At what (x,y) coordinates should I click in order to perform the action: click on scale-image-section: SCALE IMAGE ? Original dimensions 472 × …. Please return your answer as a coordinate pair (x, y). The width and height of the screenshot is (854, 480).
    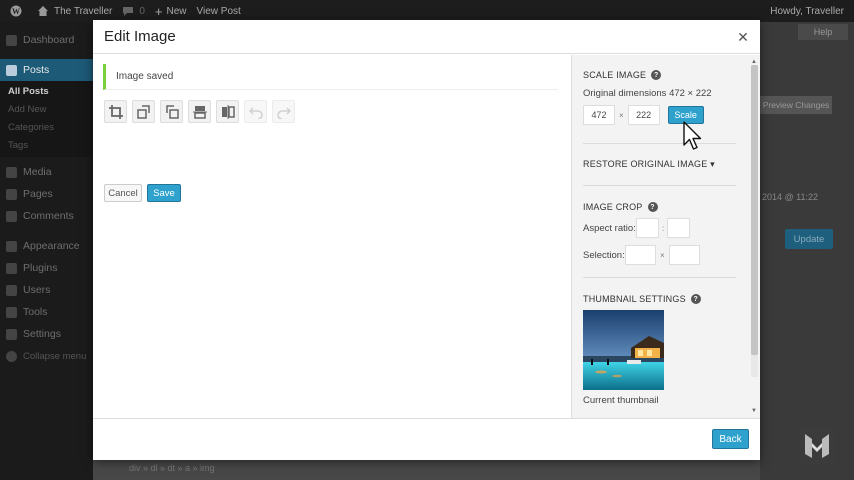
    Looking at the image, I should click on (659, 97).